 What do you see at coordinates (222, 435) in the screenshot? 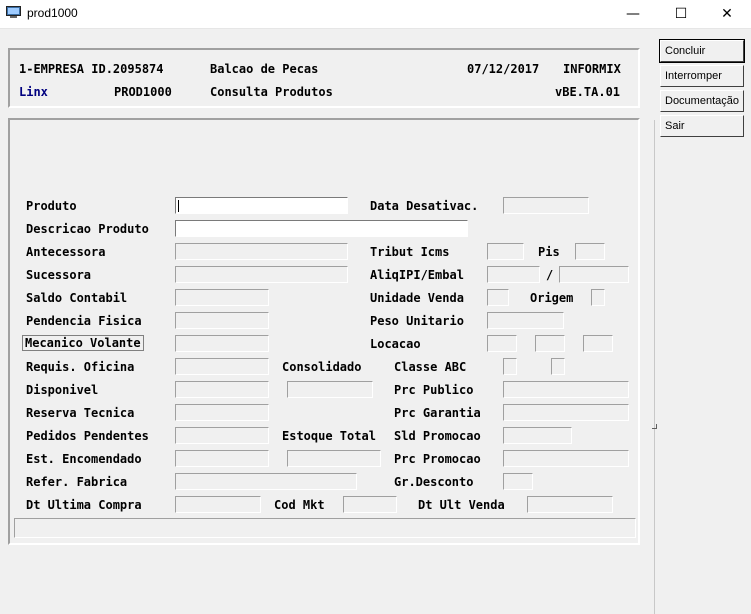
I see `pedidos-pendentes-field` at bounding box center [222, 435].